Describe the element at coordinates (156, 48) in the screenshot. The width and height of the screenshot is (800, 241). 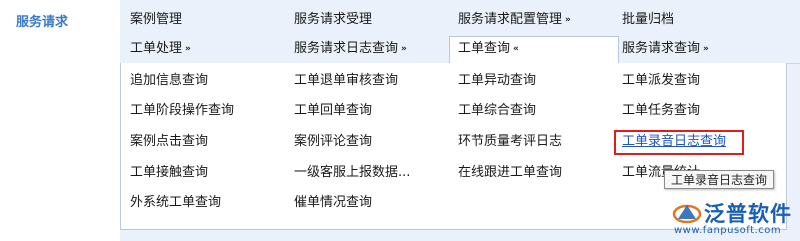
I see `menu-item-label: 工单处理` at that location.